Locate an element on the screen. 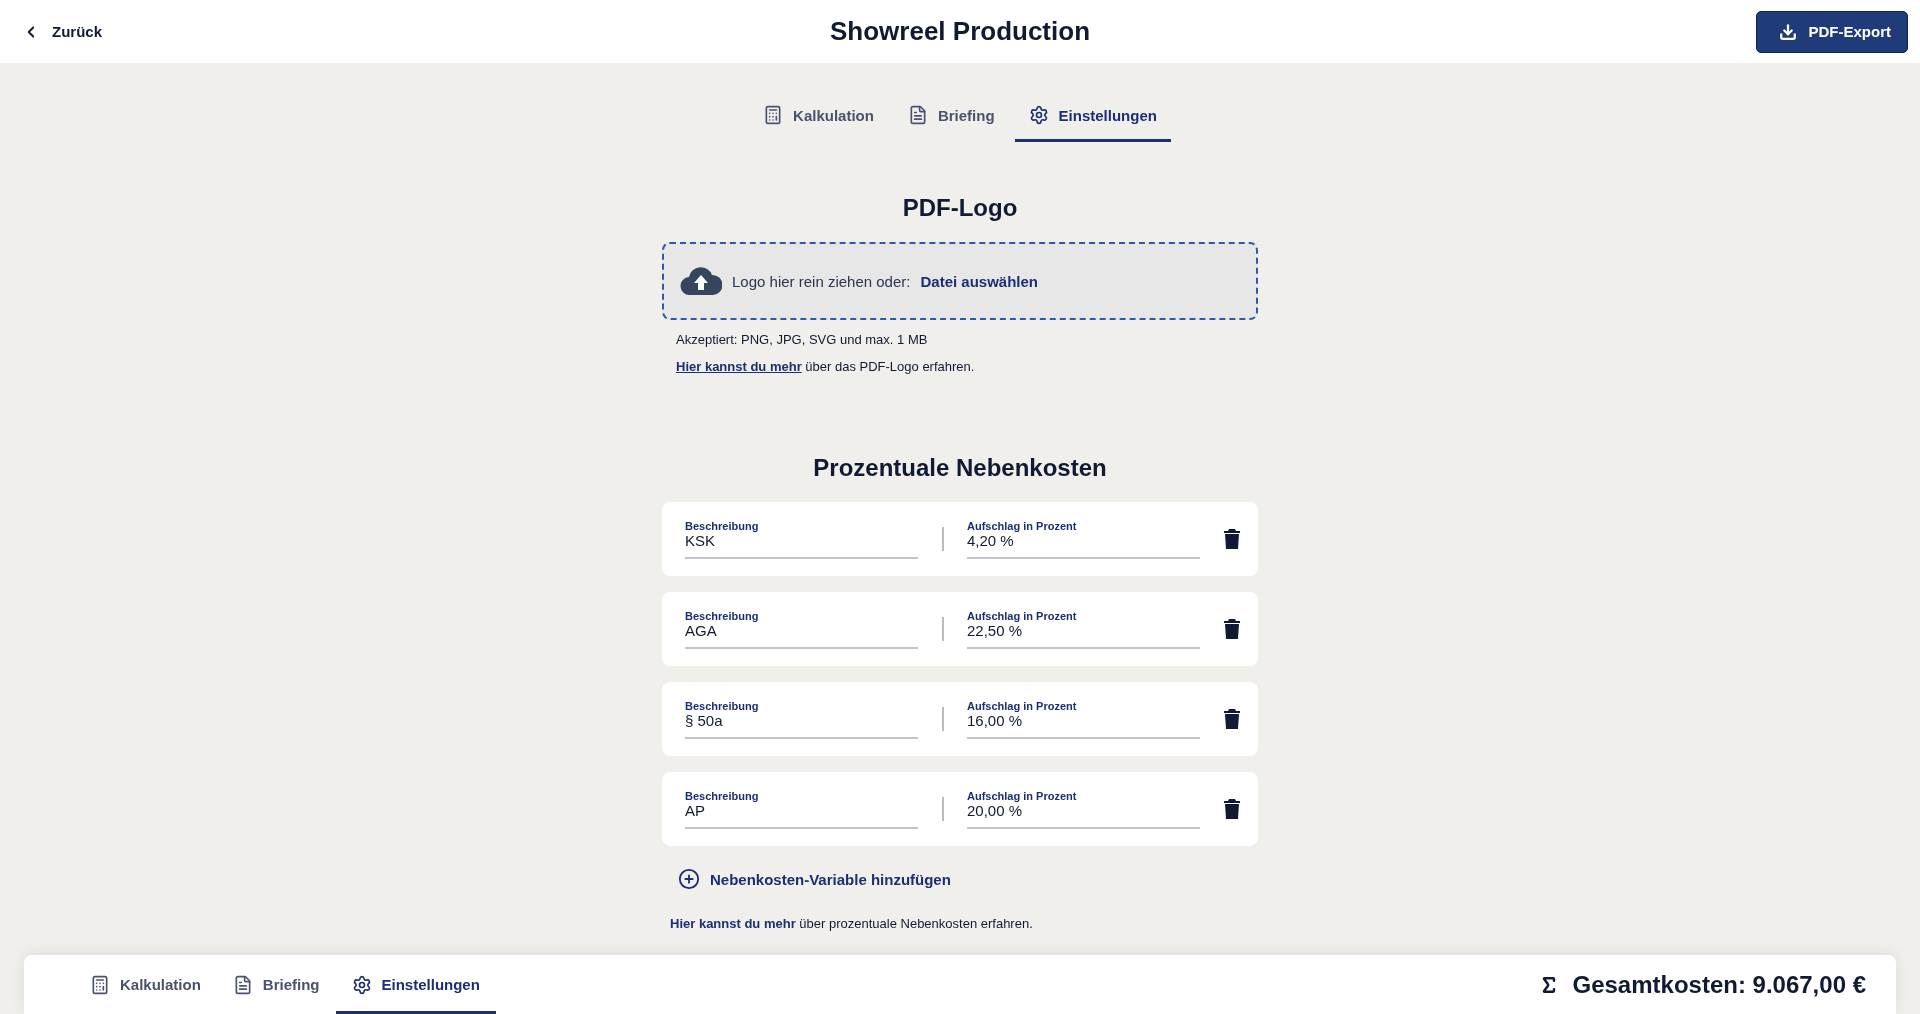 The image size is (1920, 1014). section-title: PDF-Logo is located at coordinates (960, 208).